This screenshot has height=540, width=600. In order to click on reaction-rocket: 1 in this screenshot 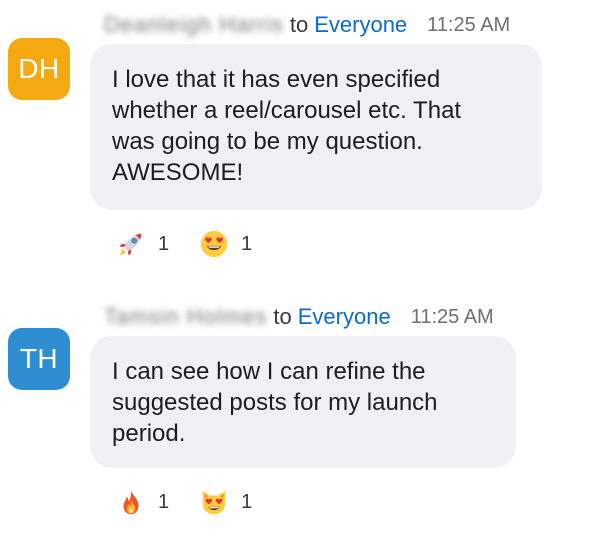, I will do `click(142, 244)`.